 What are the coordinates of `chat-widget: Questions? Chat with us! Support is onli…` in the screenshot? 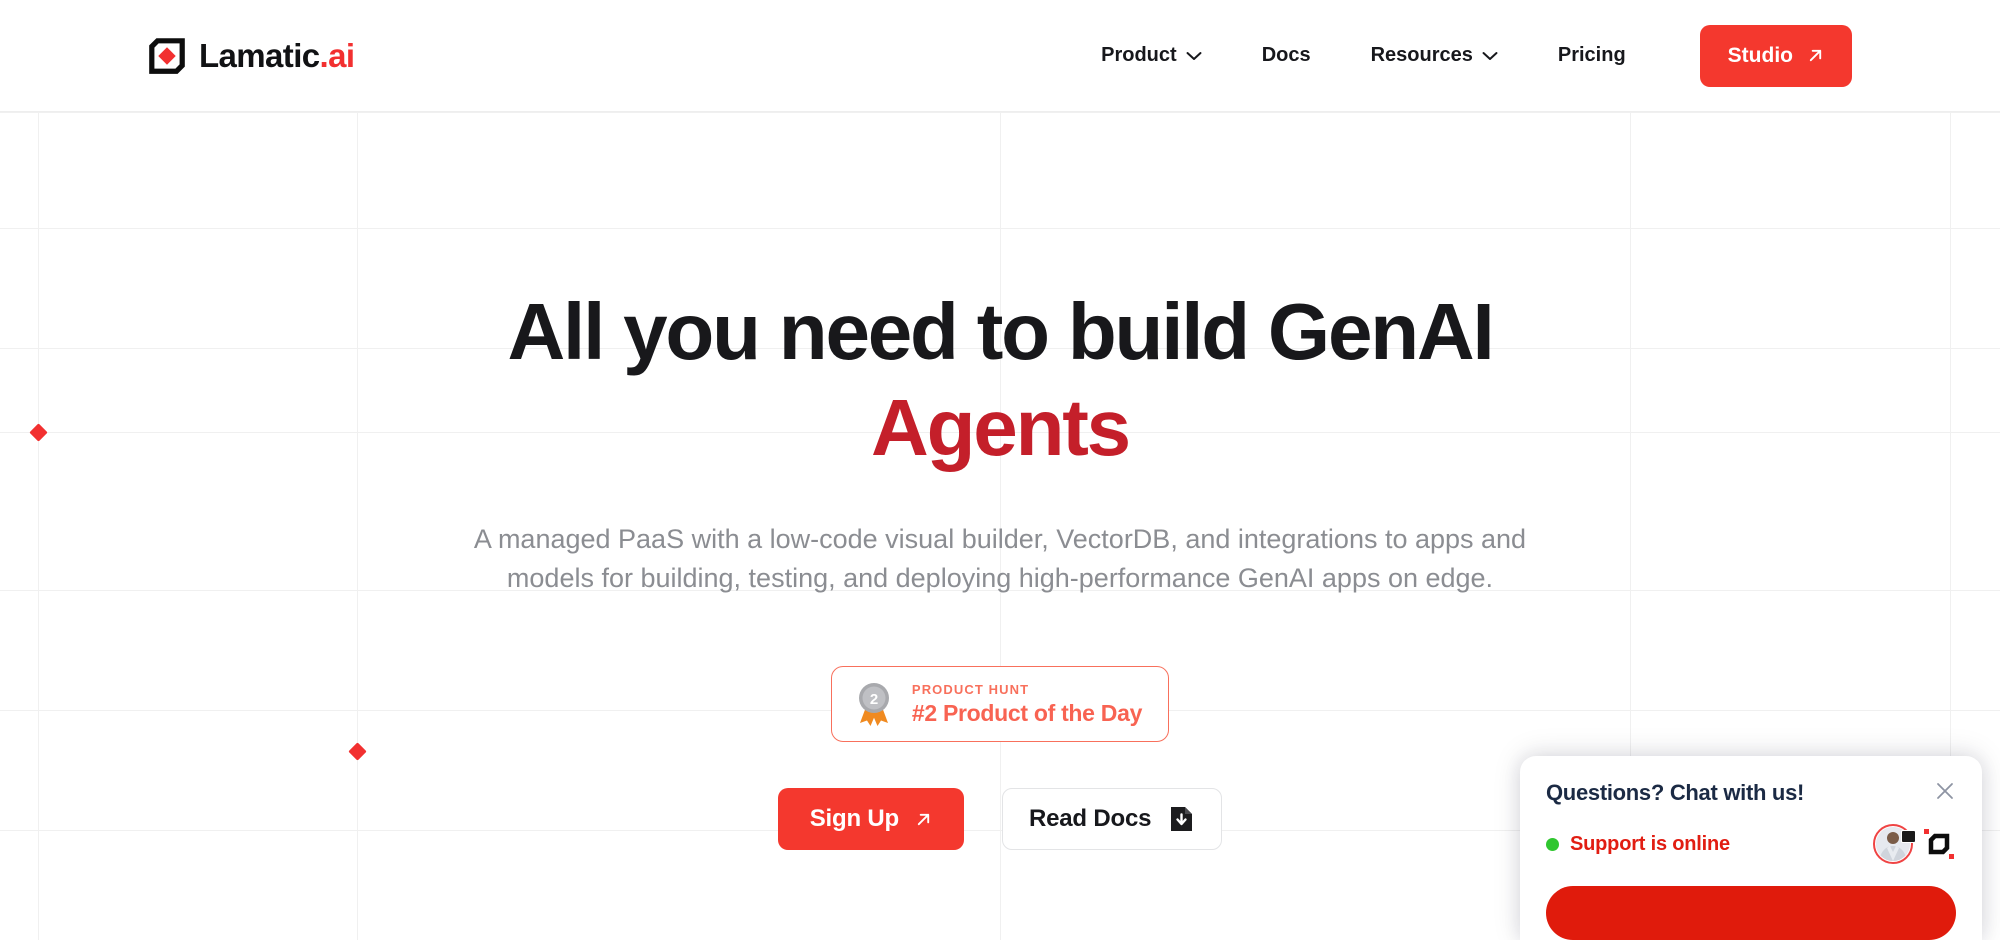 It's located at (1751, 848).